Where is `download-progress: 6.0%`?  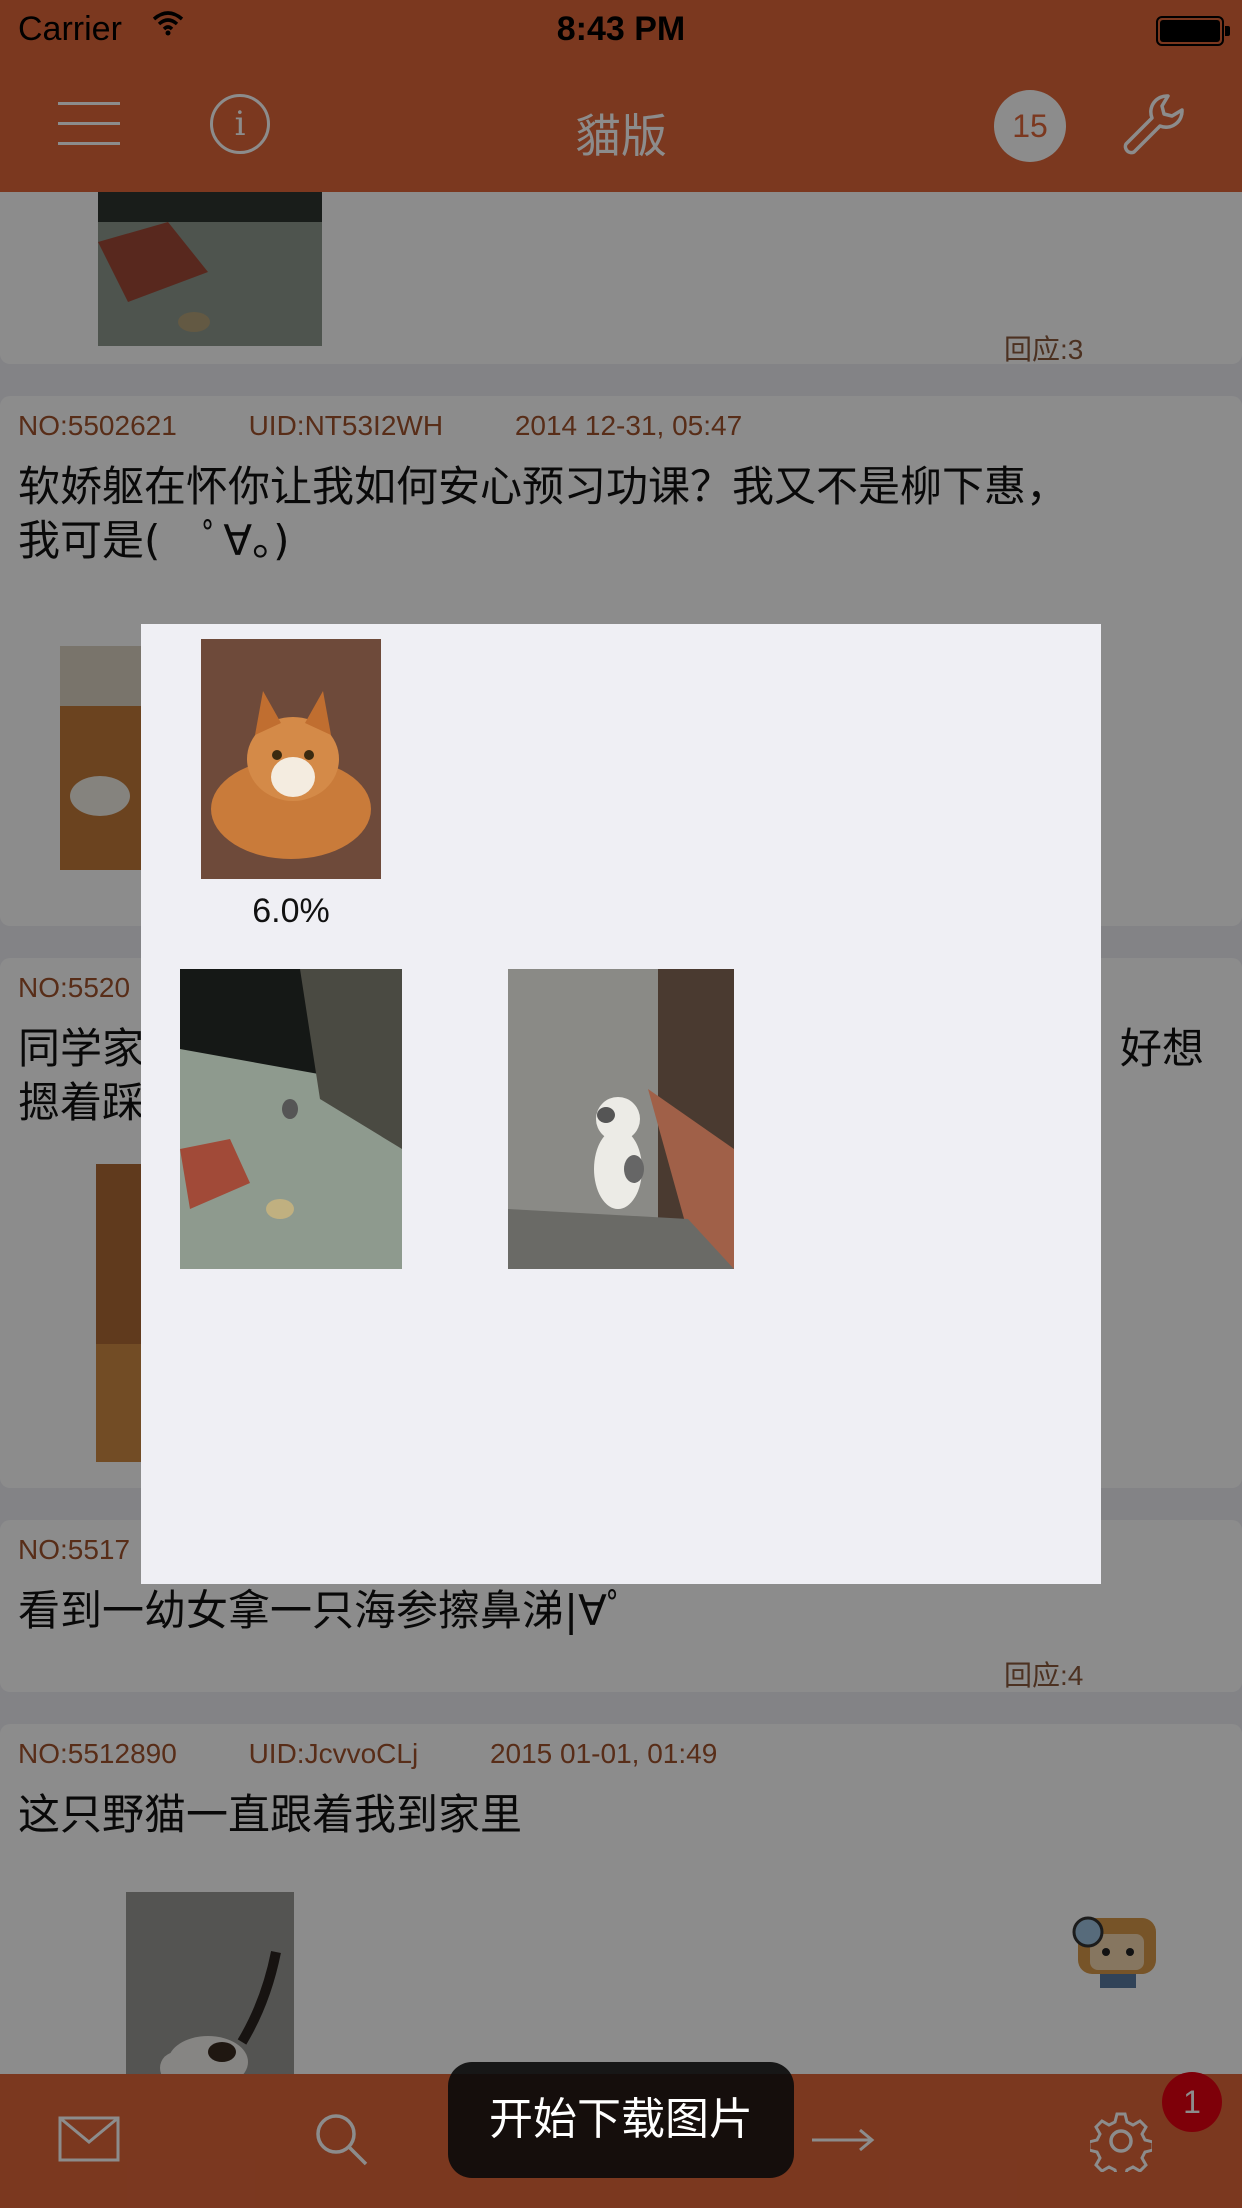 download-progress: 6.0% is located at coordinates (291, 911).